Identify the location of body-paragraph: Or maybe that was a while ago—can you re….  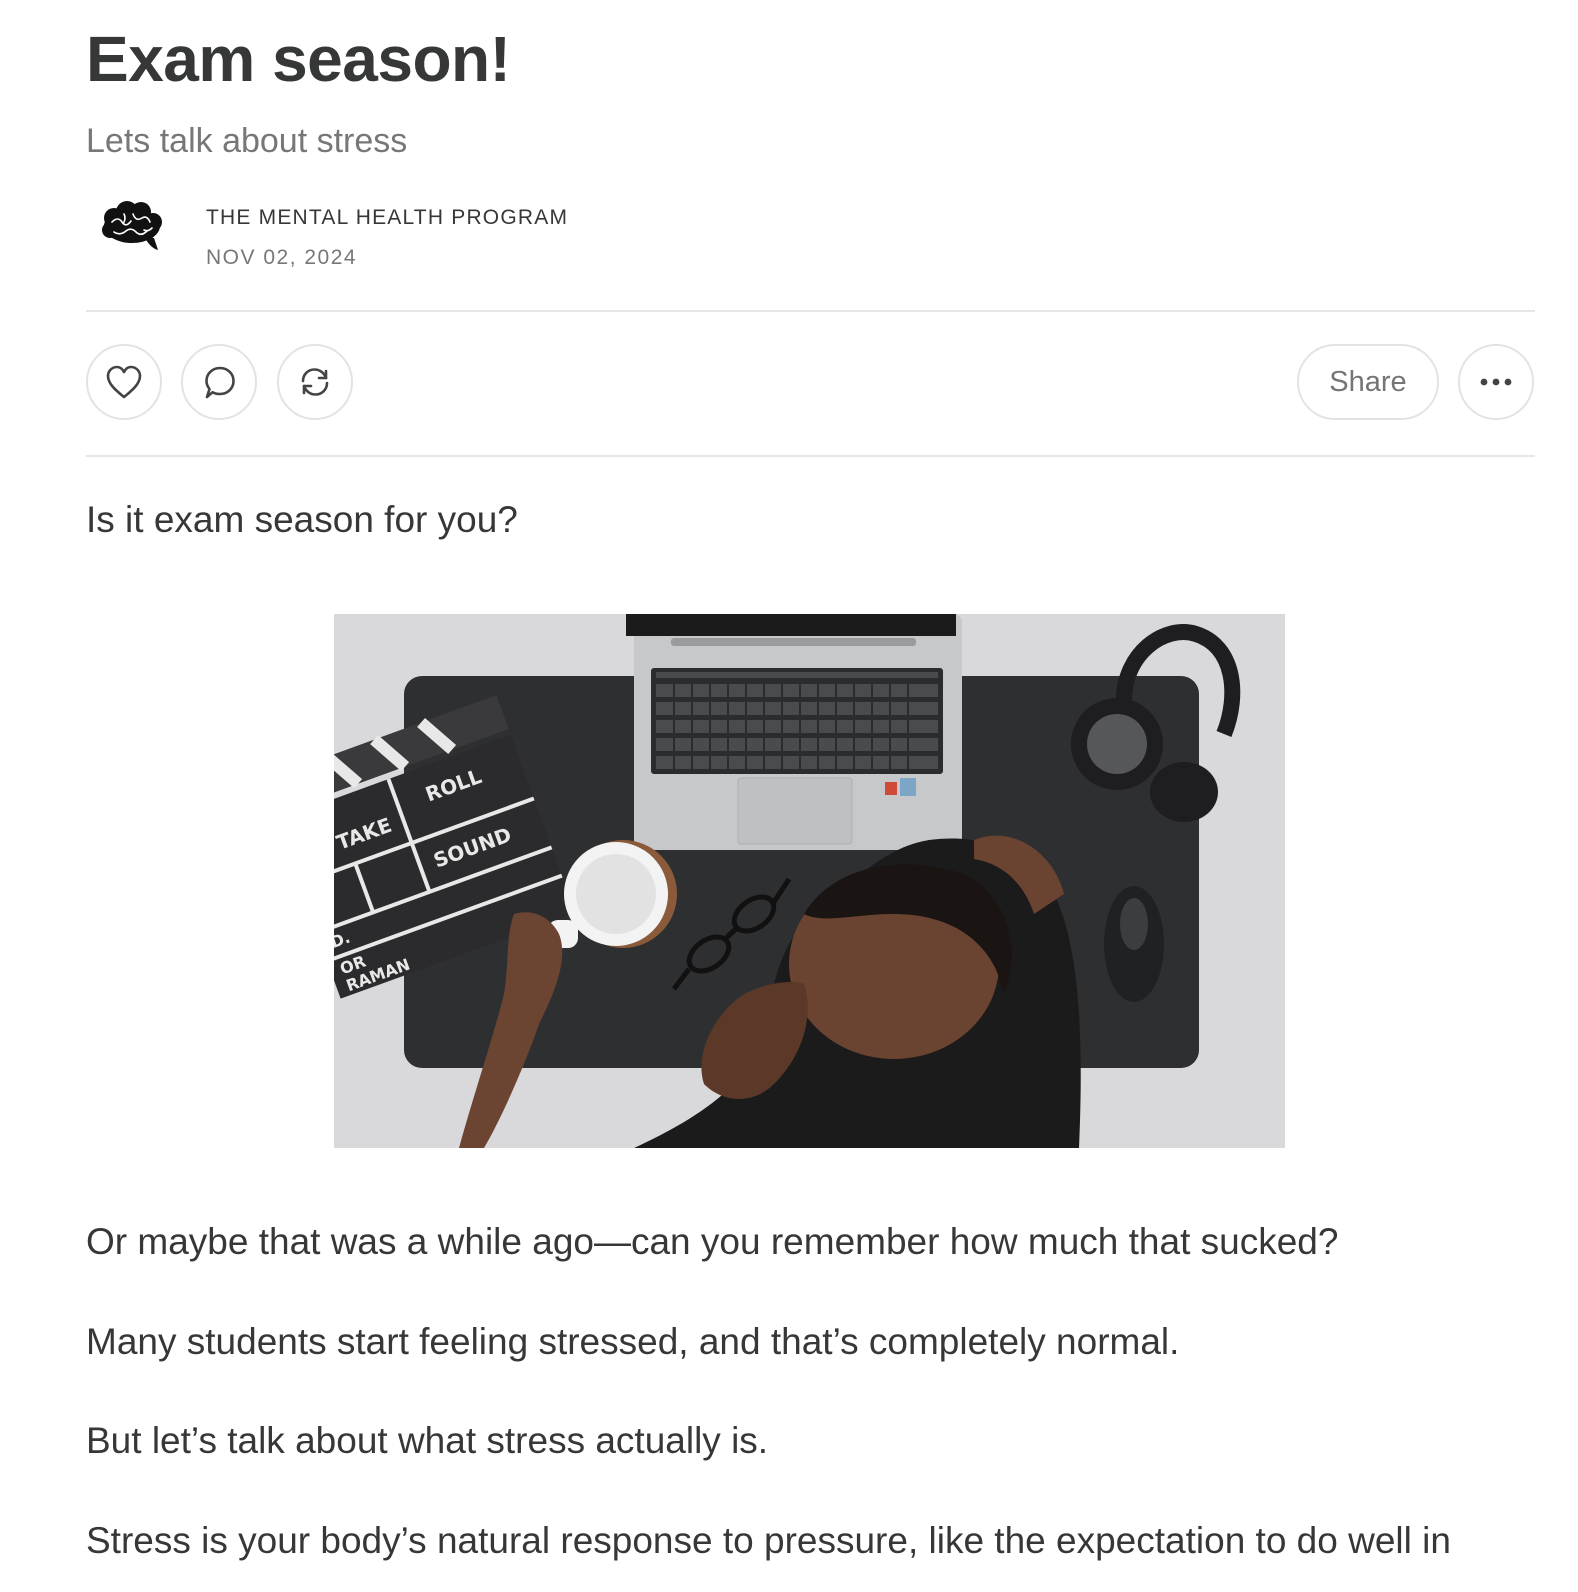
(712, 1241).